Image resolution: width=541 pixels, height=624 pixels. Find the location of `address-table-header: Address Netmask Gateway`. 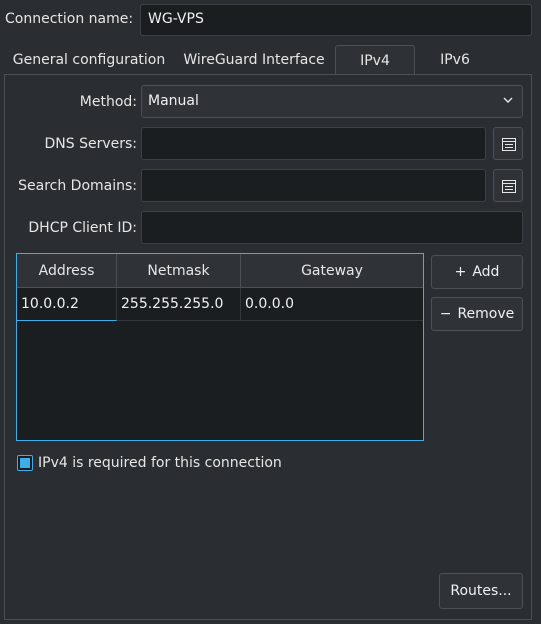

address-table-header: Address Netmask Gateway is located at coordinates (220, 271).